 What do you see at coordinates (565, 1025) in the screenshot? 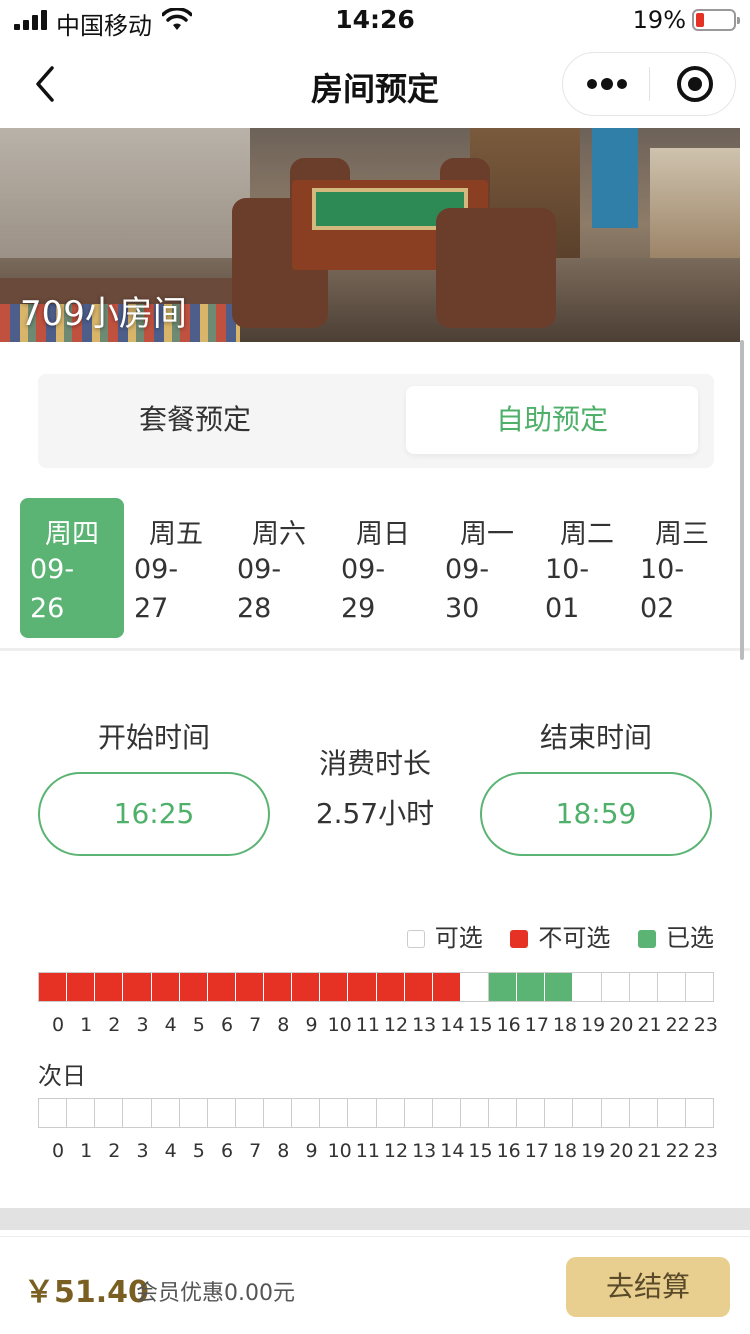
I see `hour-label: 18` at bounding box center [565, 1025].